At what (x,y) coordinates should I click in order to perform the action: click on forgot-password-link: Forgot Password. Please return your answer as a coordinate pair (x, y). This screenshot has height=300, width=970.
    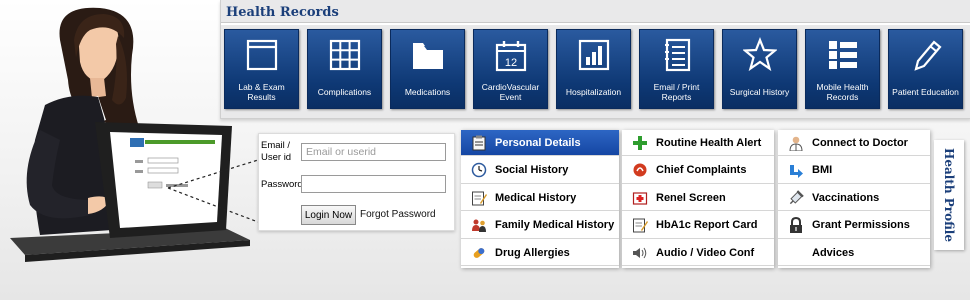
    Looking at the image, I should click on (398, 214).